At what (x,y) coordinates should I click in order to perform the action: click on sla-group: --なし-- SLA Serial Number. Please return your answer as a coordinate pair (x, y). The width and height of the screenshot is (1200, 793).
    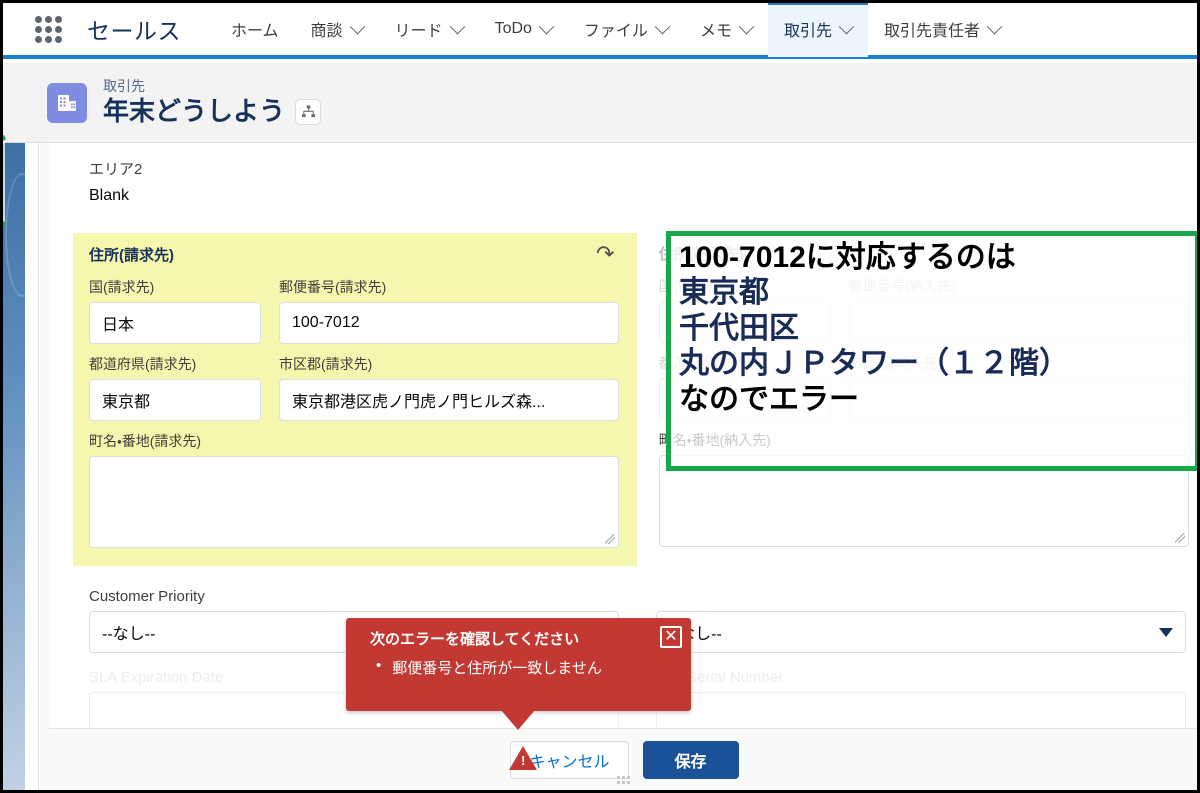
    Looking at the image, I should click on (926, 661).